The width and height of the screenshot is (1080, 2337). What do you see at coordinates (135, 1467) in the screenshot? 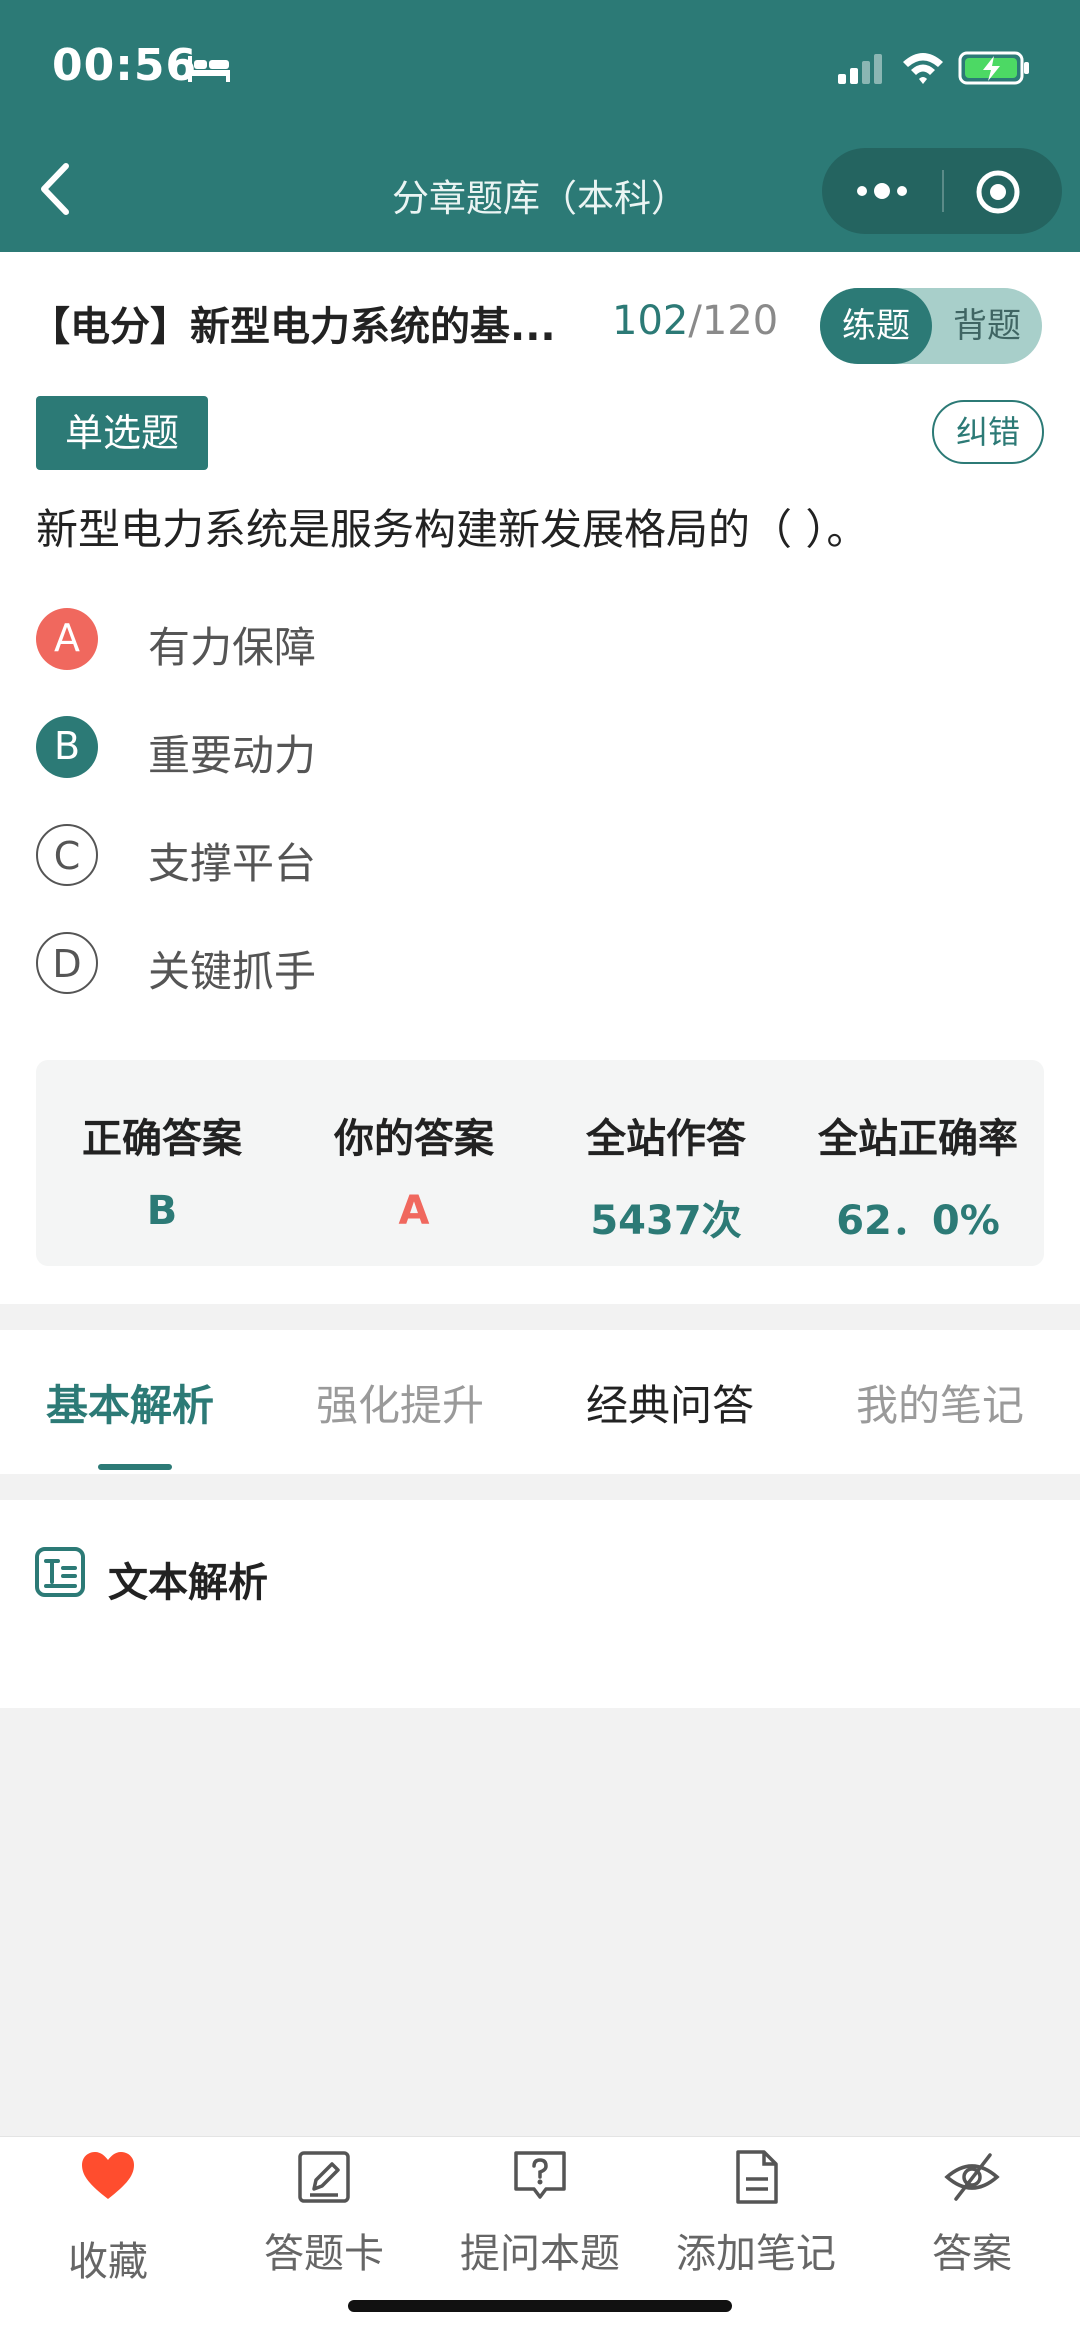
I see `tab-active-indicator` at bounding box center [135, 1467].